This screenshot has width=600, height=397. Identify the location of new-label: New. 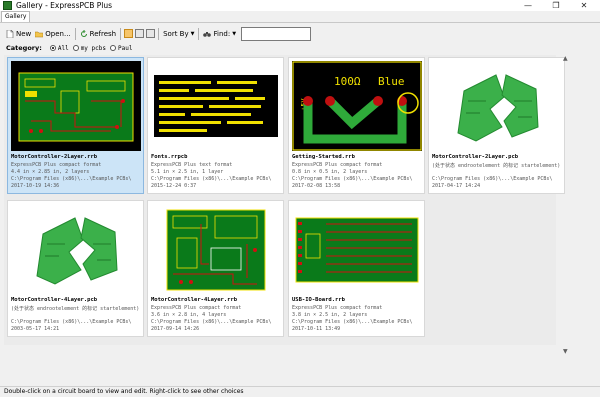
(24, 33).